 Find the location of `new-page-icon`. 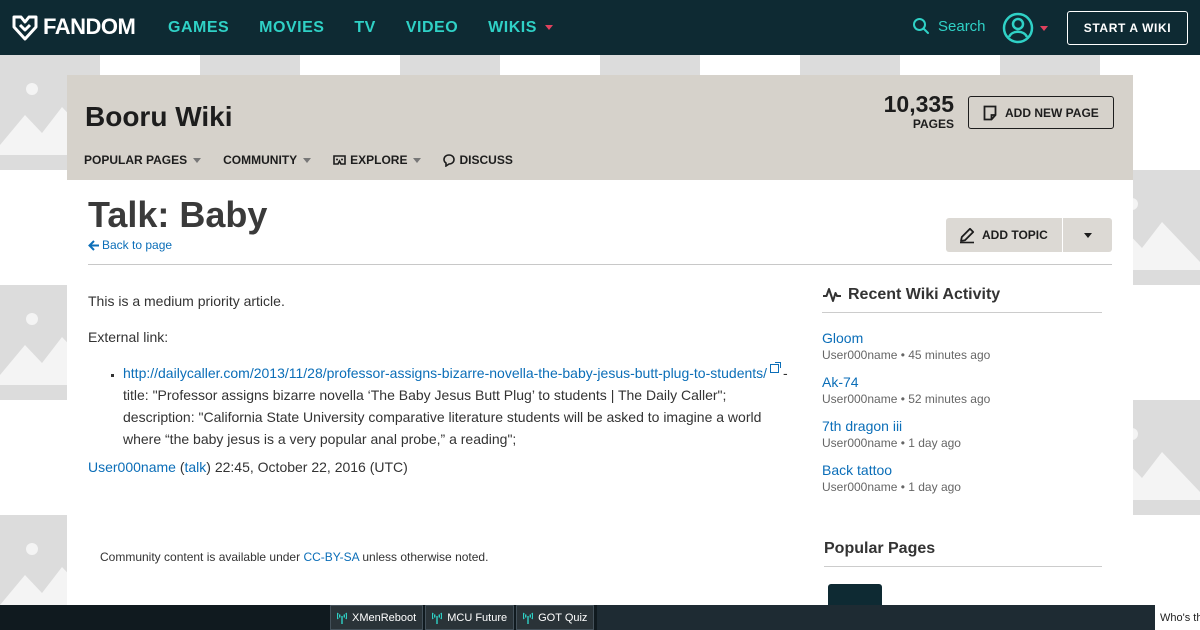

new-page-icon is located at coordinates (990, 112).